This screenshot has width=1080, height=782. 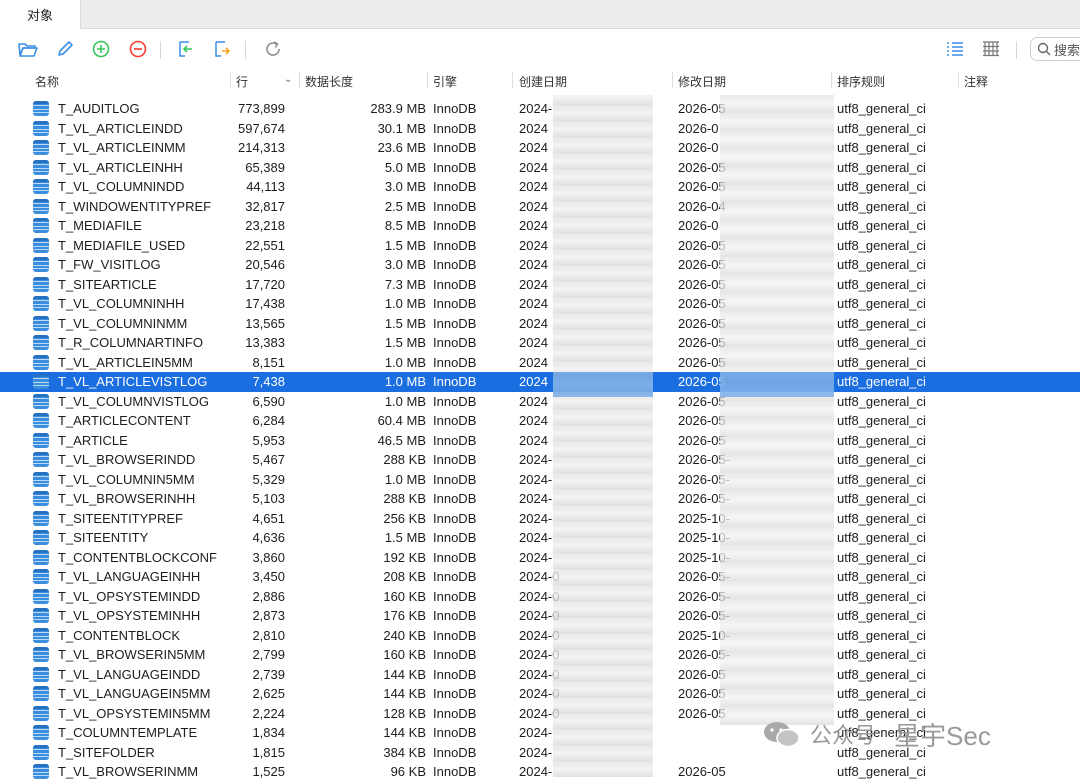 I want to click on col-size-header: 数据长度, so click(x=329, y=81).